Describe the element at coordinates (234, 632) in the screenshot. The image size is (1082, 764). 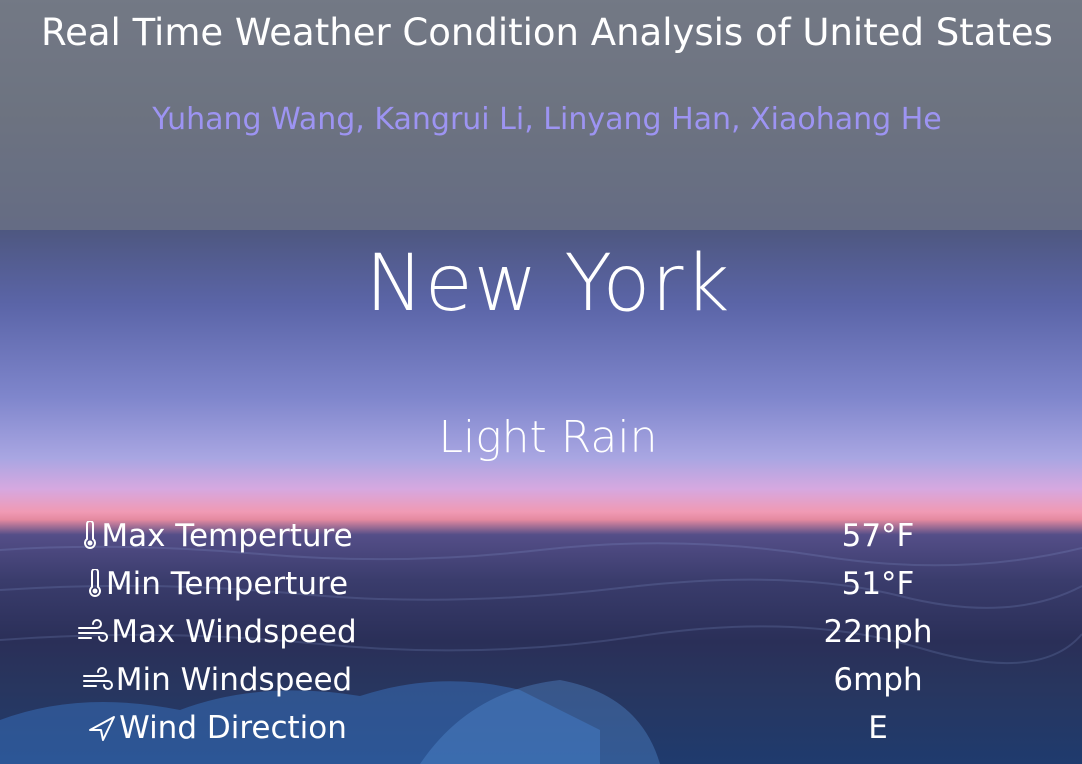
I see `stat-label: Max Windspeed` at that location.